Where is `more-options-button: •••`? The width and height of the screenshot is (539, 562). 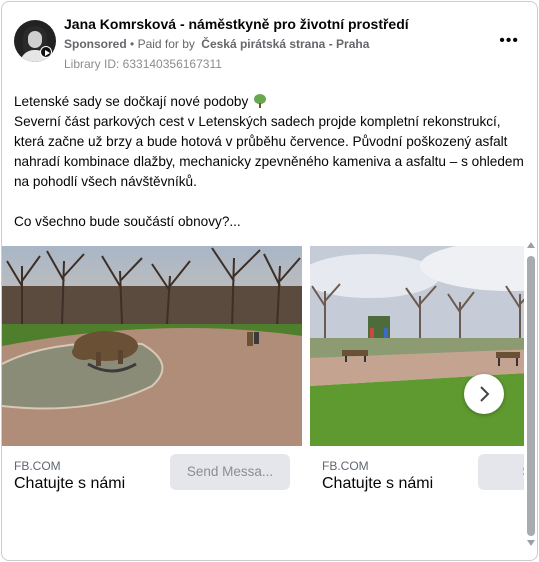 more-options-button: ••• is located at coordinates (509, 41).